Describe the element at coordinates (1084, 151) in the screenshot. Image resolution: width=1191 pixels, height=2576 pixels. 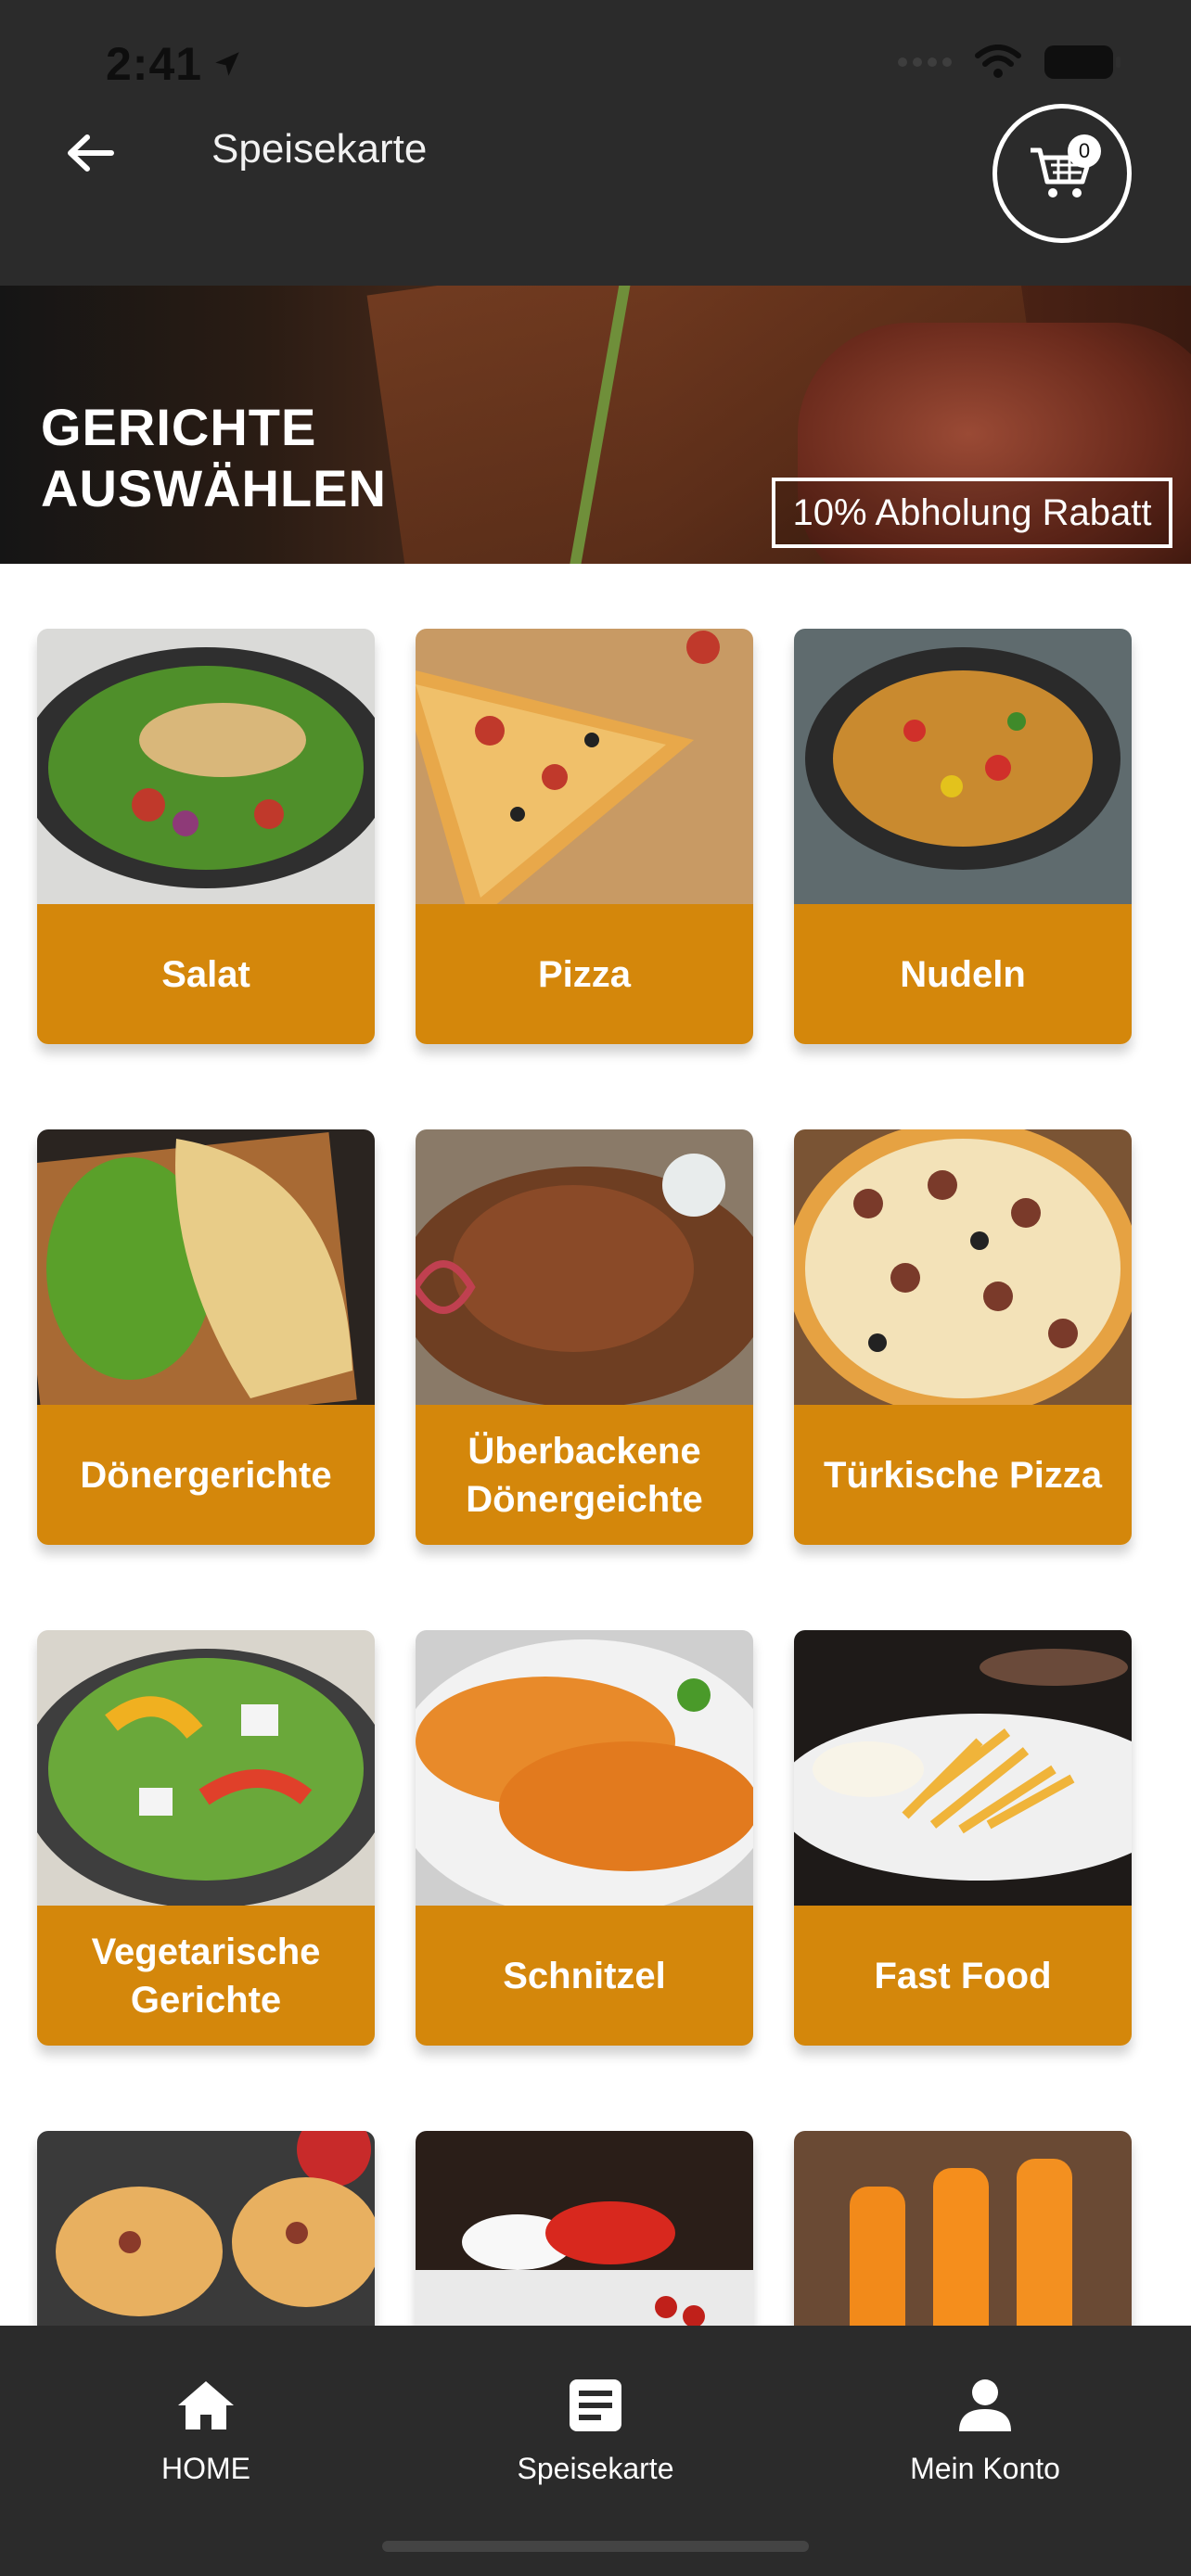
I see `cart-count-badge: 0` at that location.